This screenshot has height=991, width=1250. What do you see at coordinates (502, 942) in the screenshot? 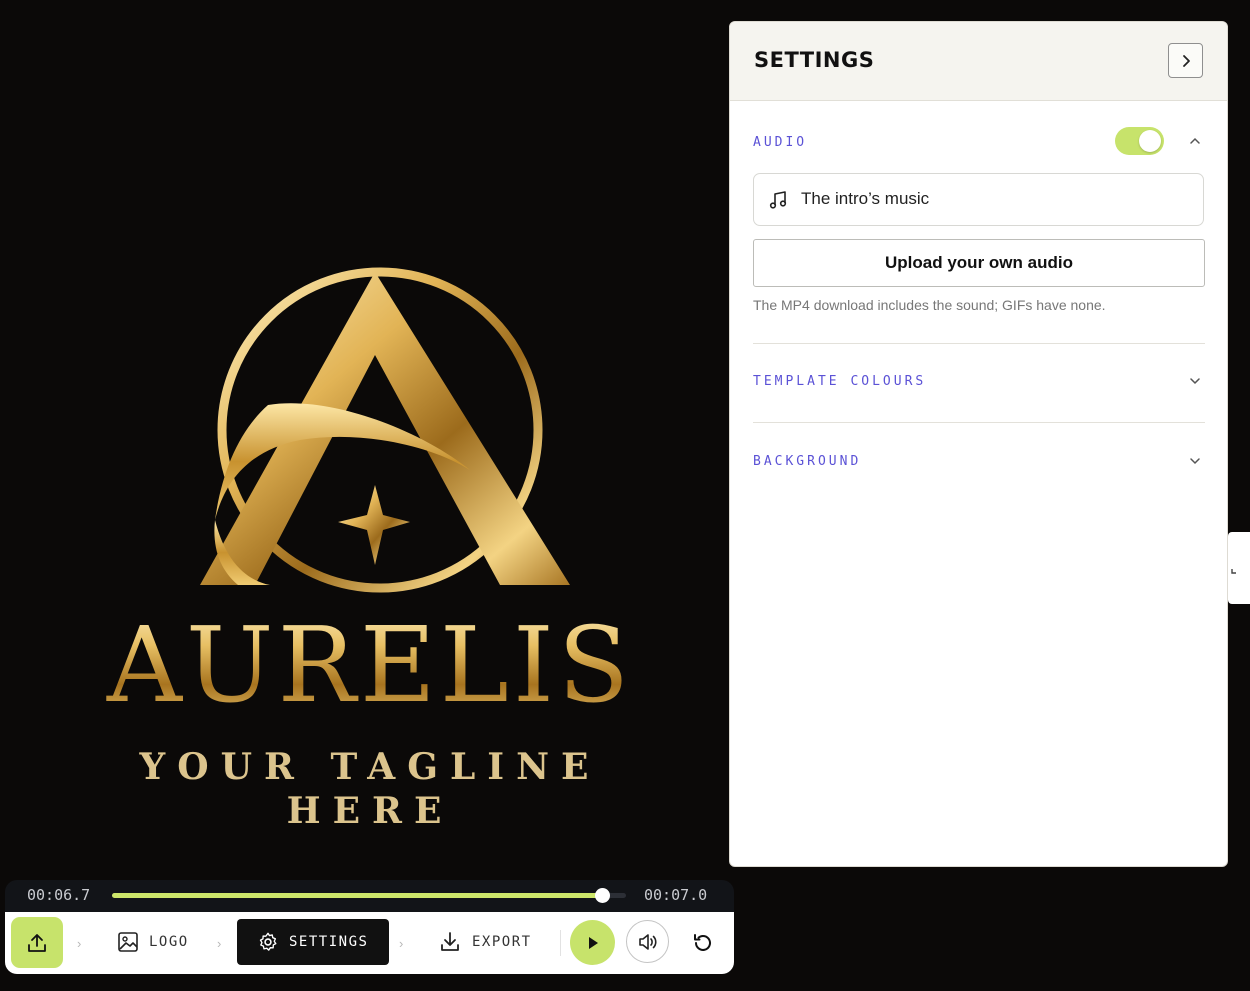
I see `step-export-label: EXPORT` at bounding box center [502, 942].